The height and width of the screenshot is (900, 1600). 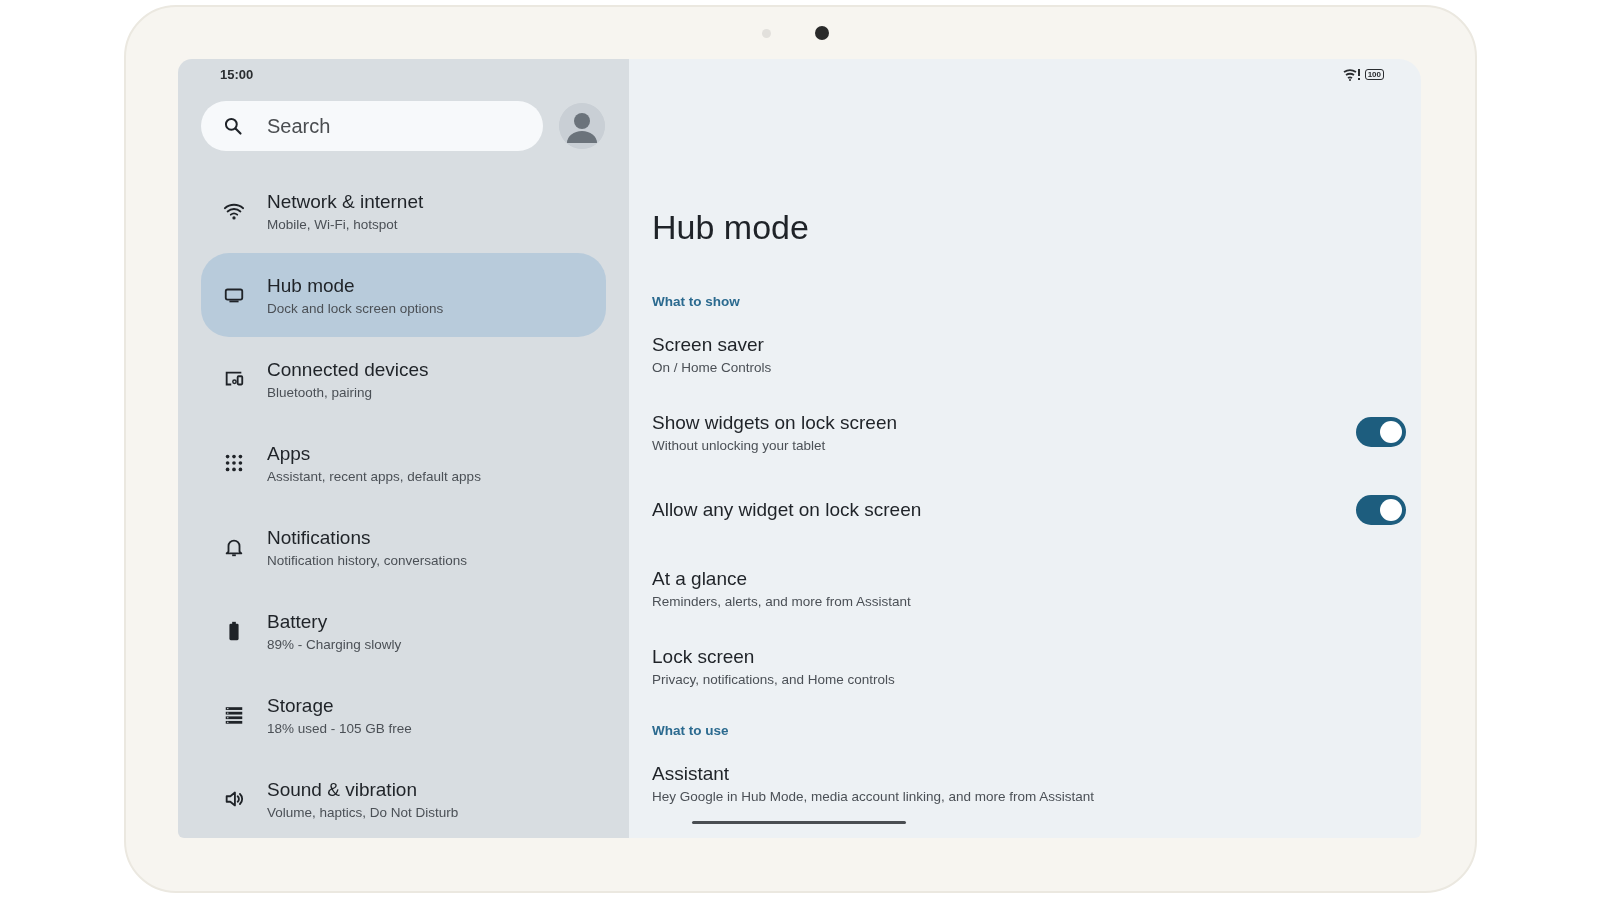 I want to click on setting-subtitle: Hey Google in Hub Mode, media account linking, and more from Assistant, so click(x=873, y=796).